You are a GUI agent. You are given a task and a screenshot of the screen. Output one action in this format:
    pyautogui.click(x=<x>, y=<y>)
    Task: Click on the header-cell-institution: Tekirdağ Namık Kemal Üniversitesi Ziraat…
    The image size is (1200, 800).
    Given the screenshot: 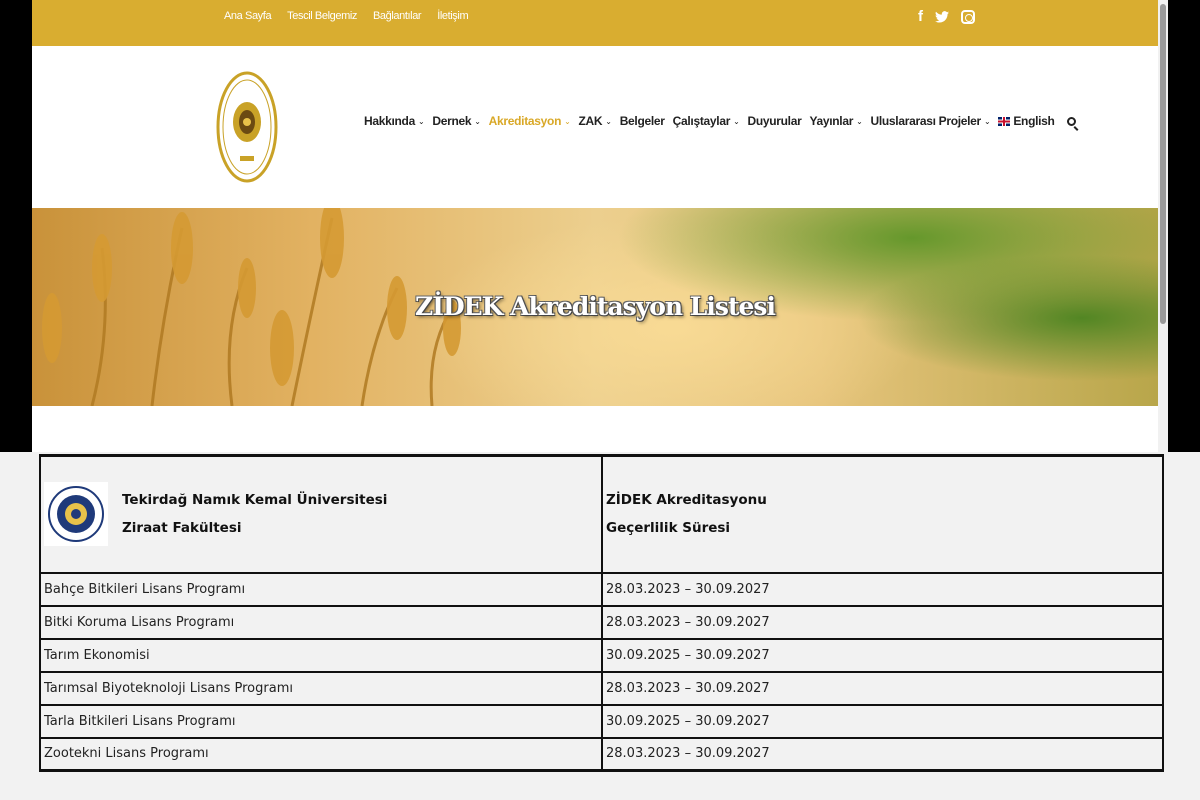 What is the action you would take?
    pyautogui.click(x=321, y=514)
    